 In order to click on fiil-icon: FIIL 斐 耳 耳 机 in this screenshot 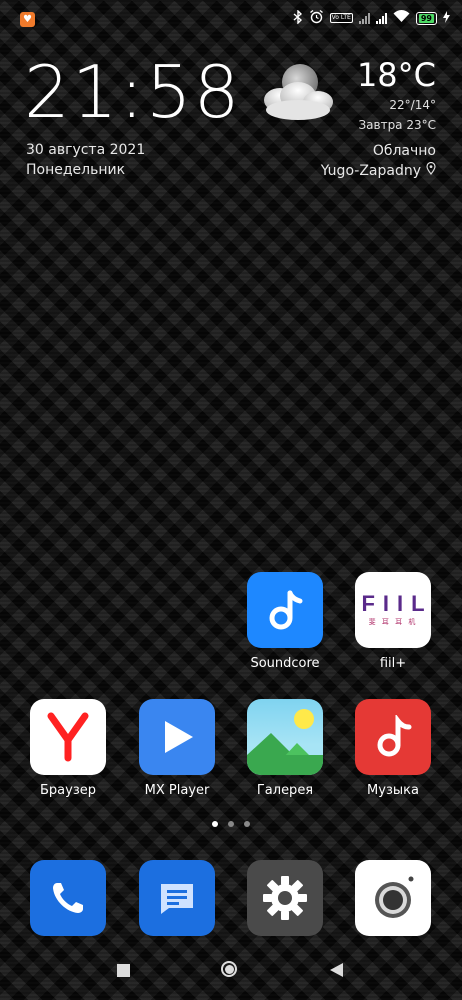, I will do `click(393, 610)`.